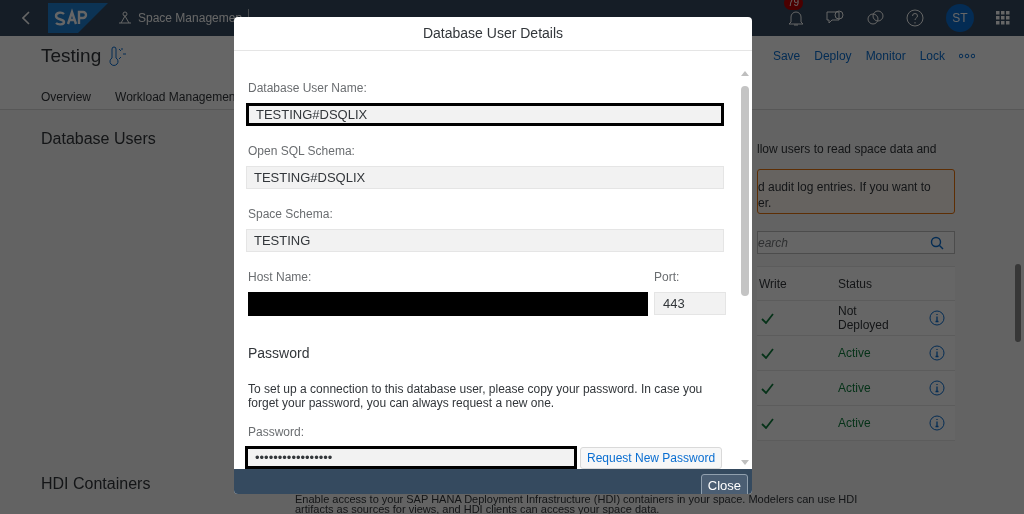  I want to click on thermometer-icon, so click(117, 56).